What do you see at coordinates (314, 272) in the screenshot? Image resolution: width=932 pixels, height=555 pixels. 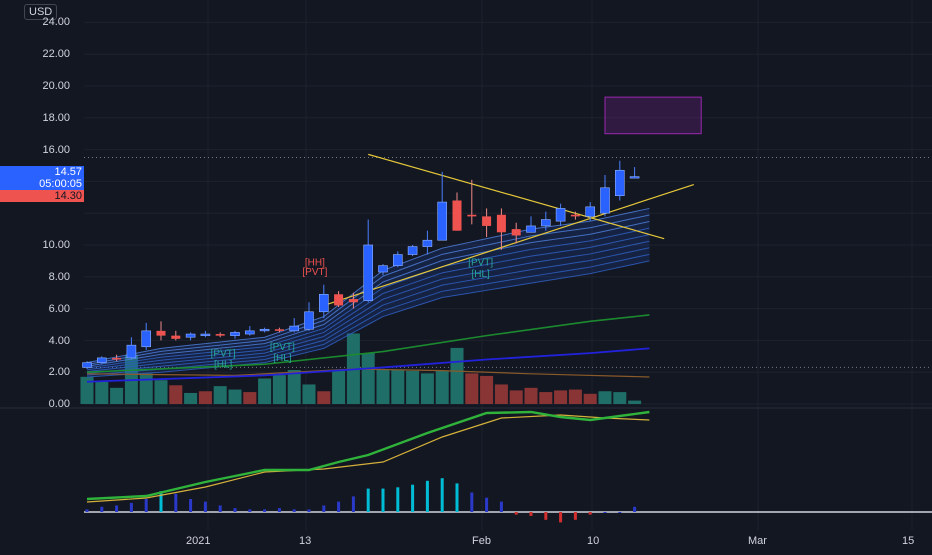 I see `pvt-high-label: [PVT]` at bounding box center [314, 272].